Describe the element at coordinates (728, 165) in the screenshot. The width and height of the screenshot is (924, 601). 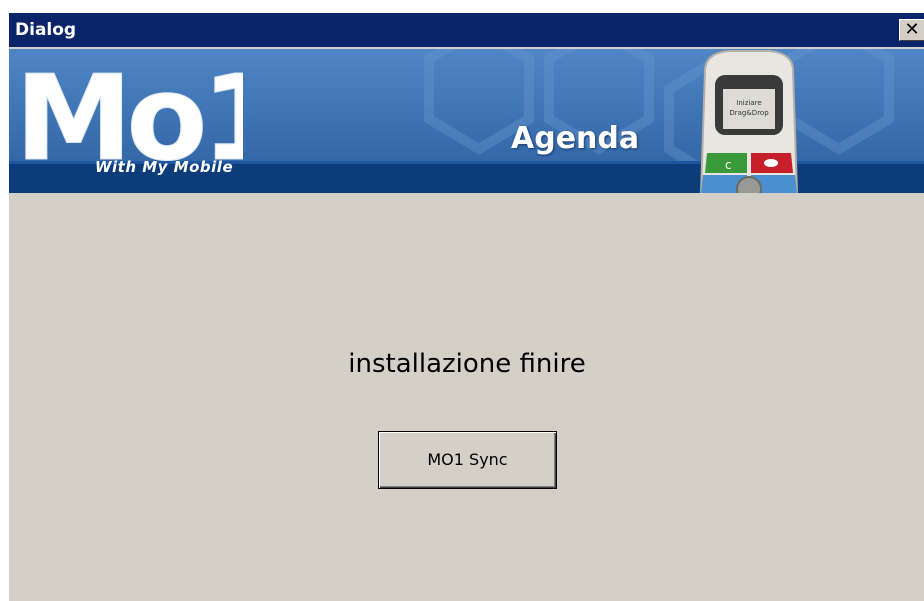
I see `svg-text: c` at that location.